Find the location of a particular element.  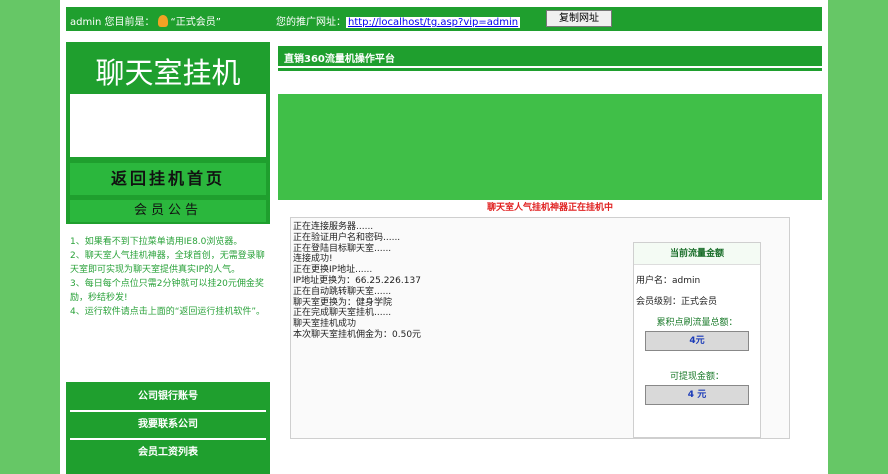

promo-url-row: 您的推广网址： http://localhost/tg.asp?vip=admin is located at coordinates (398, 20).